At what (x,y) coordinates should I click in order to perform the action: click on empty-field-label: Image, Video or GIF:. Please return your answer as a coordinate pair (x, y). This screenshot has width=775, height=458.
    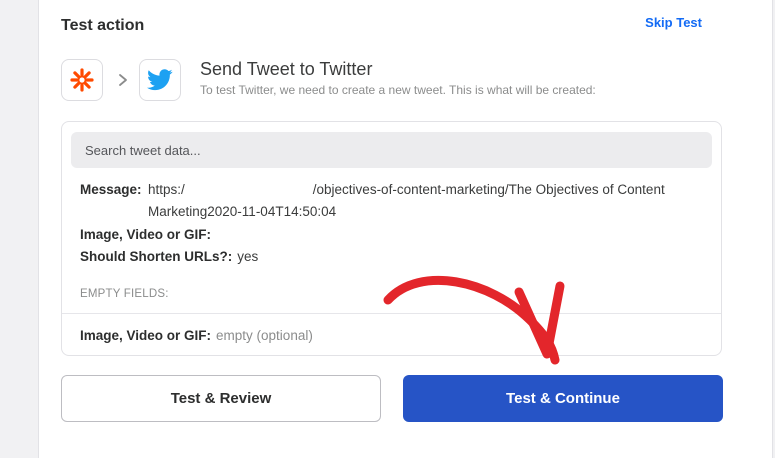
    Looking at the image, I should click on (146, 335).